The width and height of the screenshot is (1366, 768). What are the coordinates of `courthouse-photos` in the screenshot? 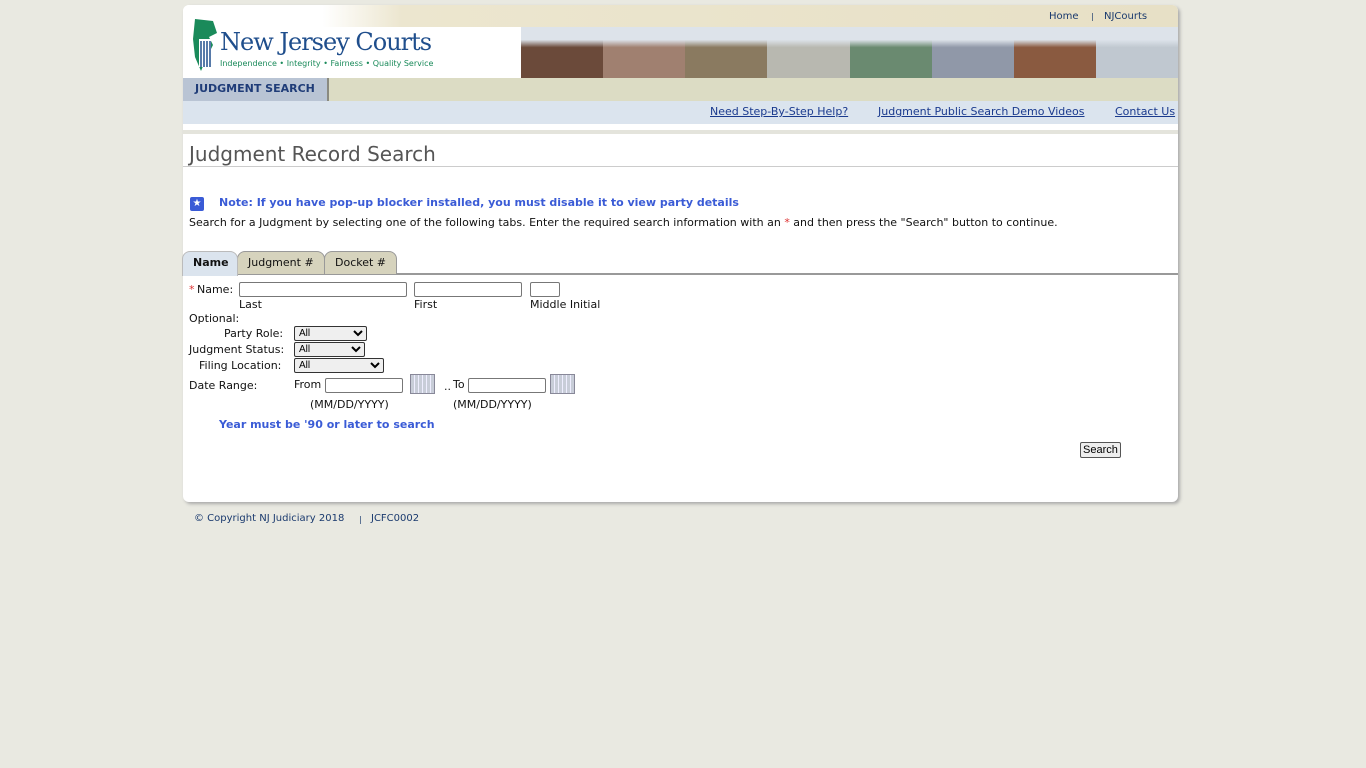 It's located at (849, 52).